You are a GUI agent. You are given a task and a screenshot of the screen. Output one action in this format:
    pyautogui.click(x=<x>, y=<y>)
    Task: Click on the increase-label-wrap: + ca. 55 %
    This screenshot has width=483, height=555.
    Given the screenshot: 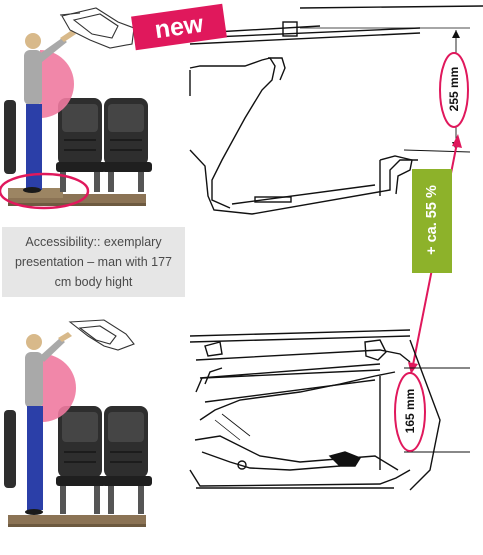 What is the action you would take?
    pyautogui.click(x=432, y=220)
    